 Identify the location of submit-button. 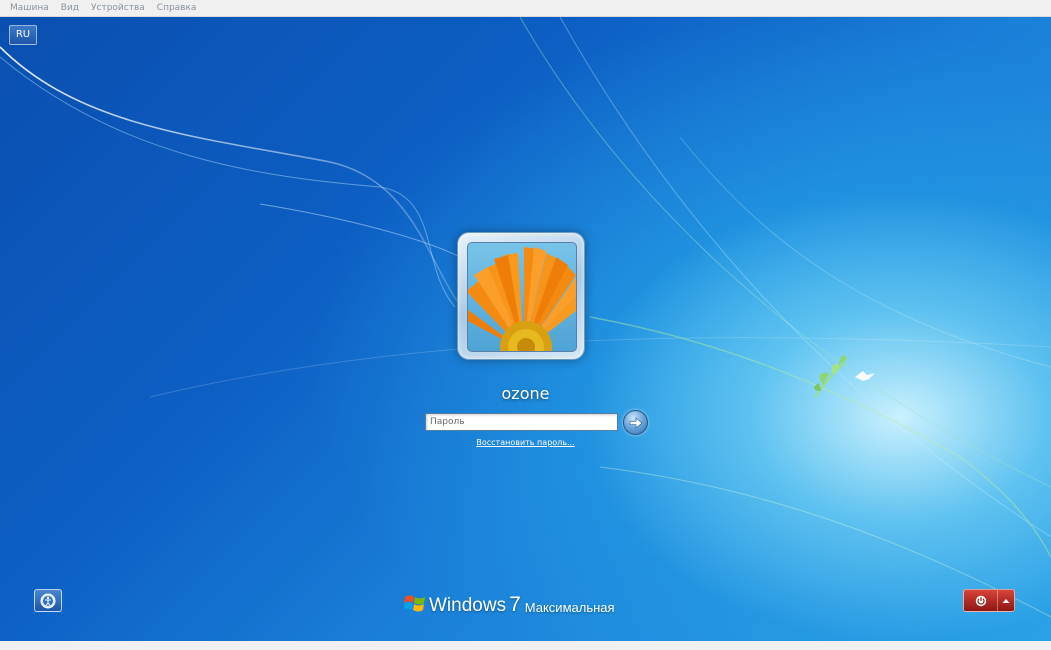
(635, 422).